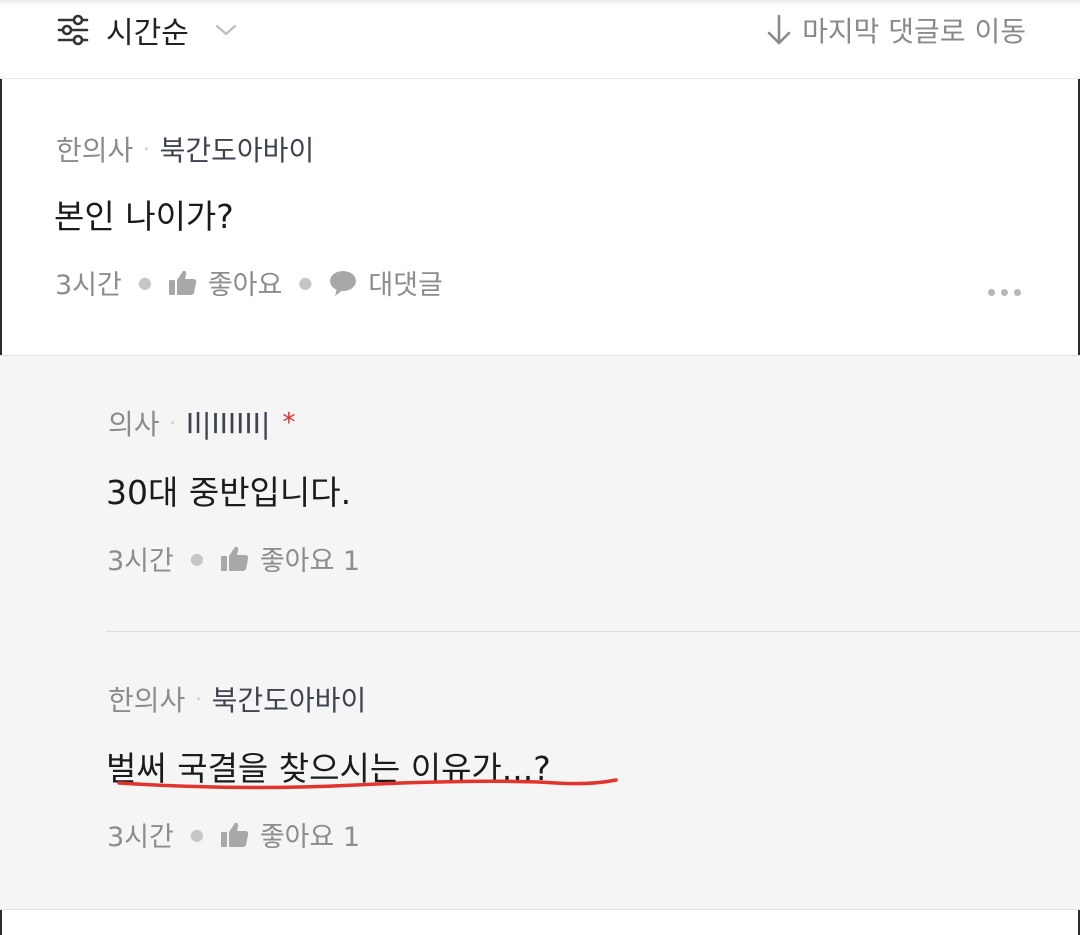 This screenshot has width=1080, height=935. I want to click on sort-order-label: 시간순, so click(147, 33).